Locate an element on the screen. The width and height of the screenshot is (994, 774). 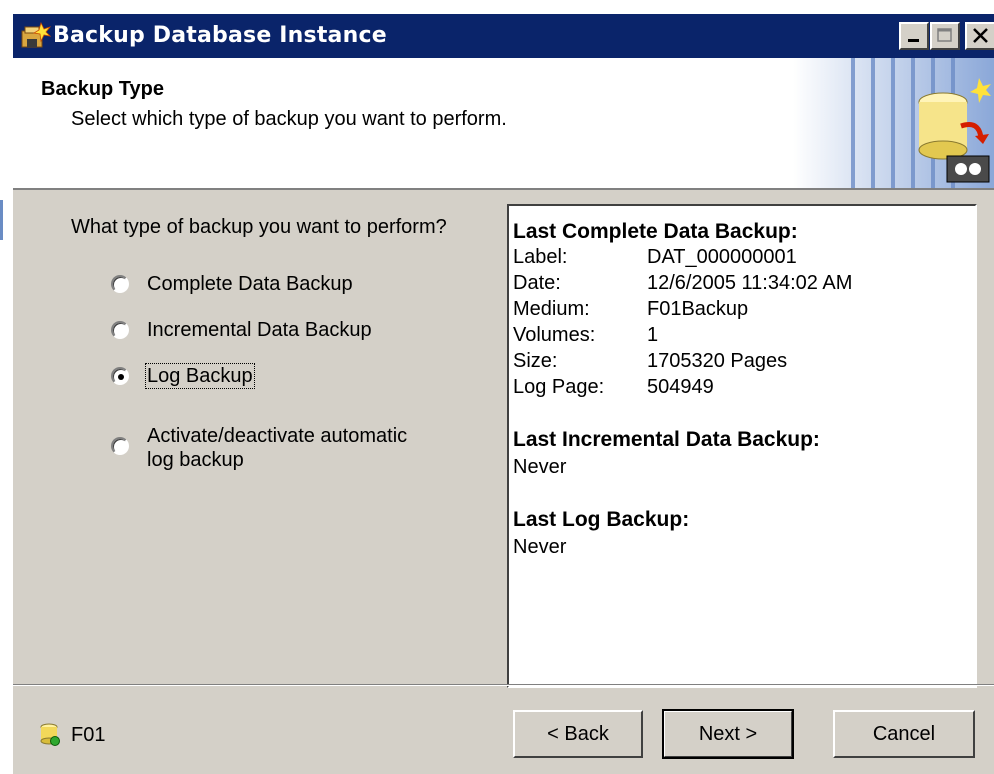
back-button: < Back is located at coordinates (578, 734).